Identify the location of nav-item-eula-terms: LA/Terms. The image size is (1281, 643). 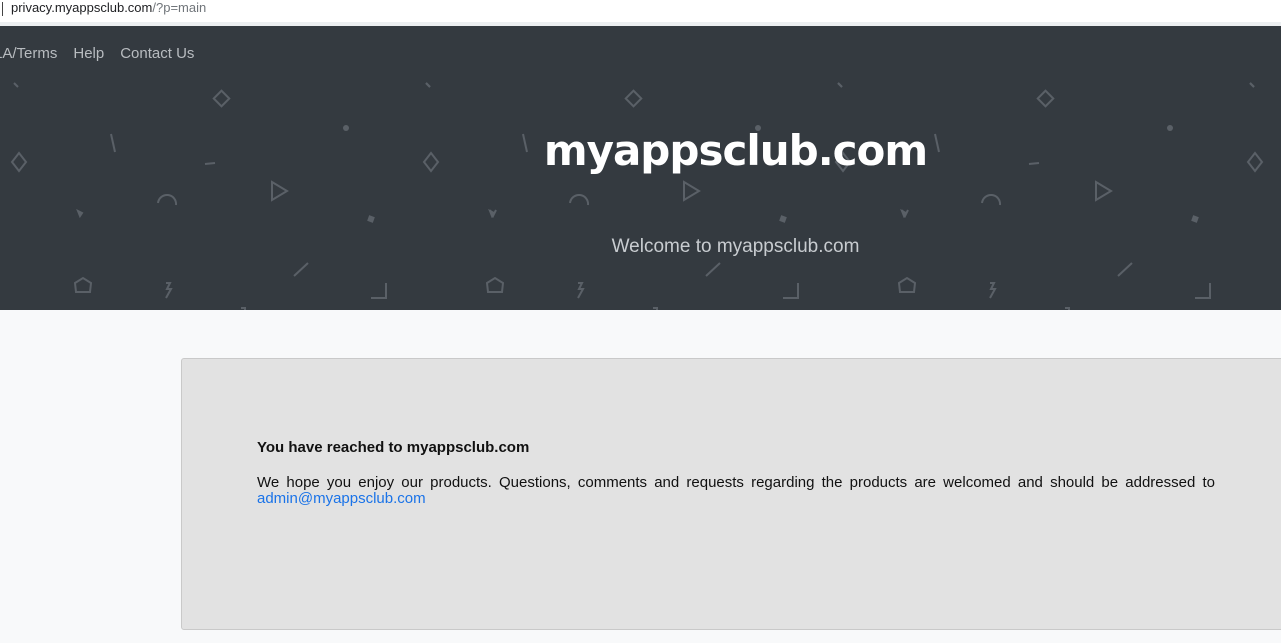
(28, 53).